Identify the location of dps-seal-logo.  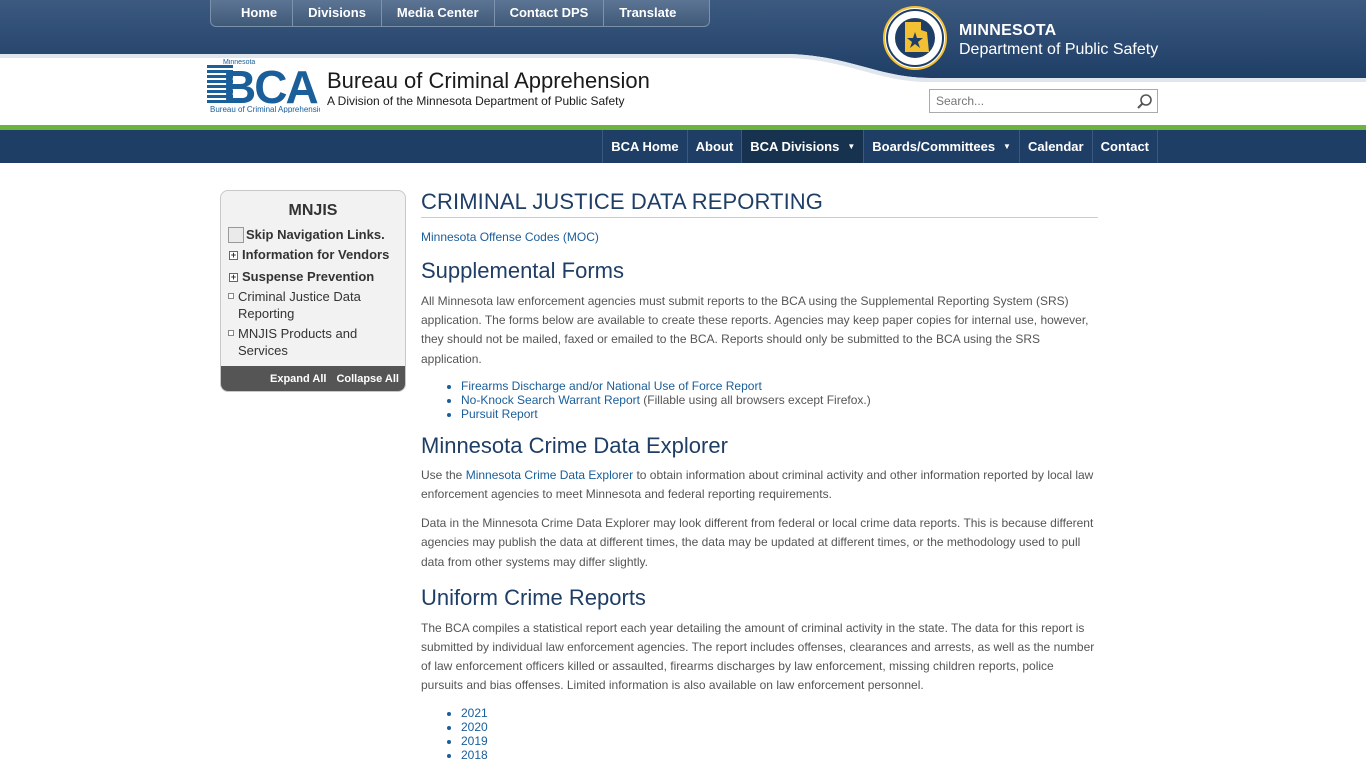
(915, 38).